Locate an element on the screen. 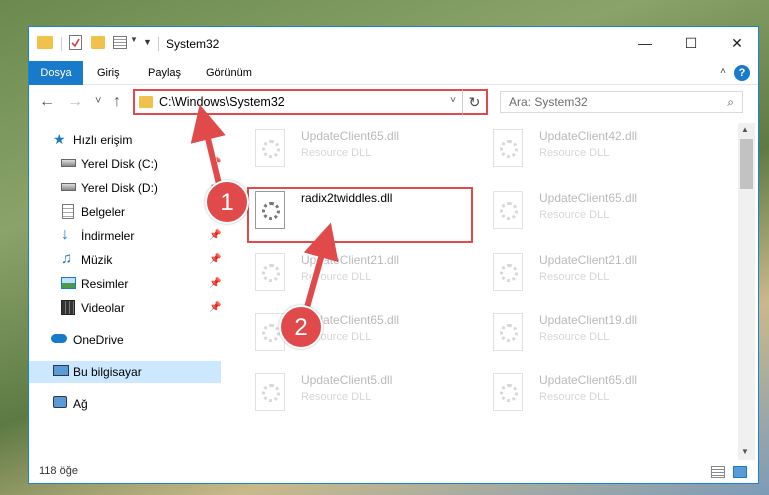 The image size is (769, 495). minimize-button: — is located at coordinates (645, 43).